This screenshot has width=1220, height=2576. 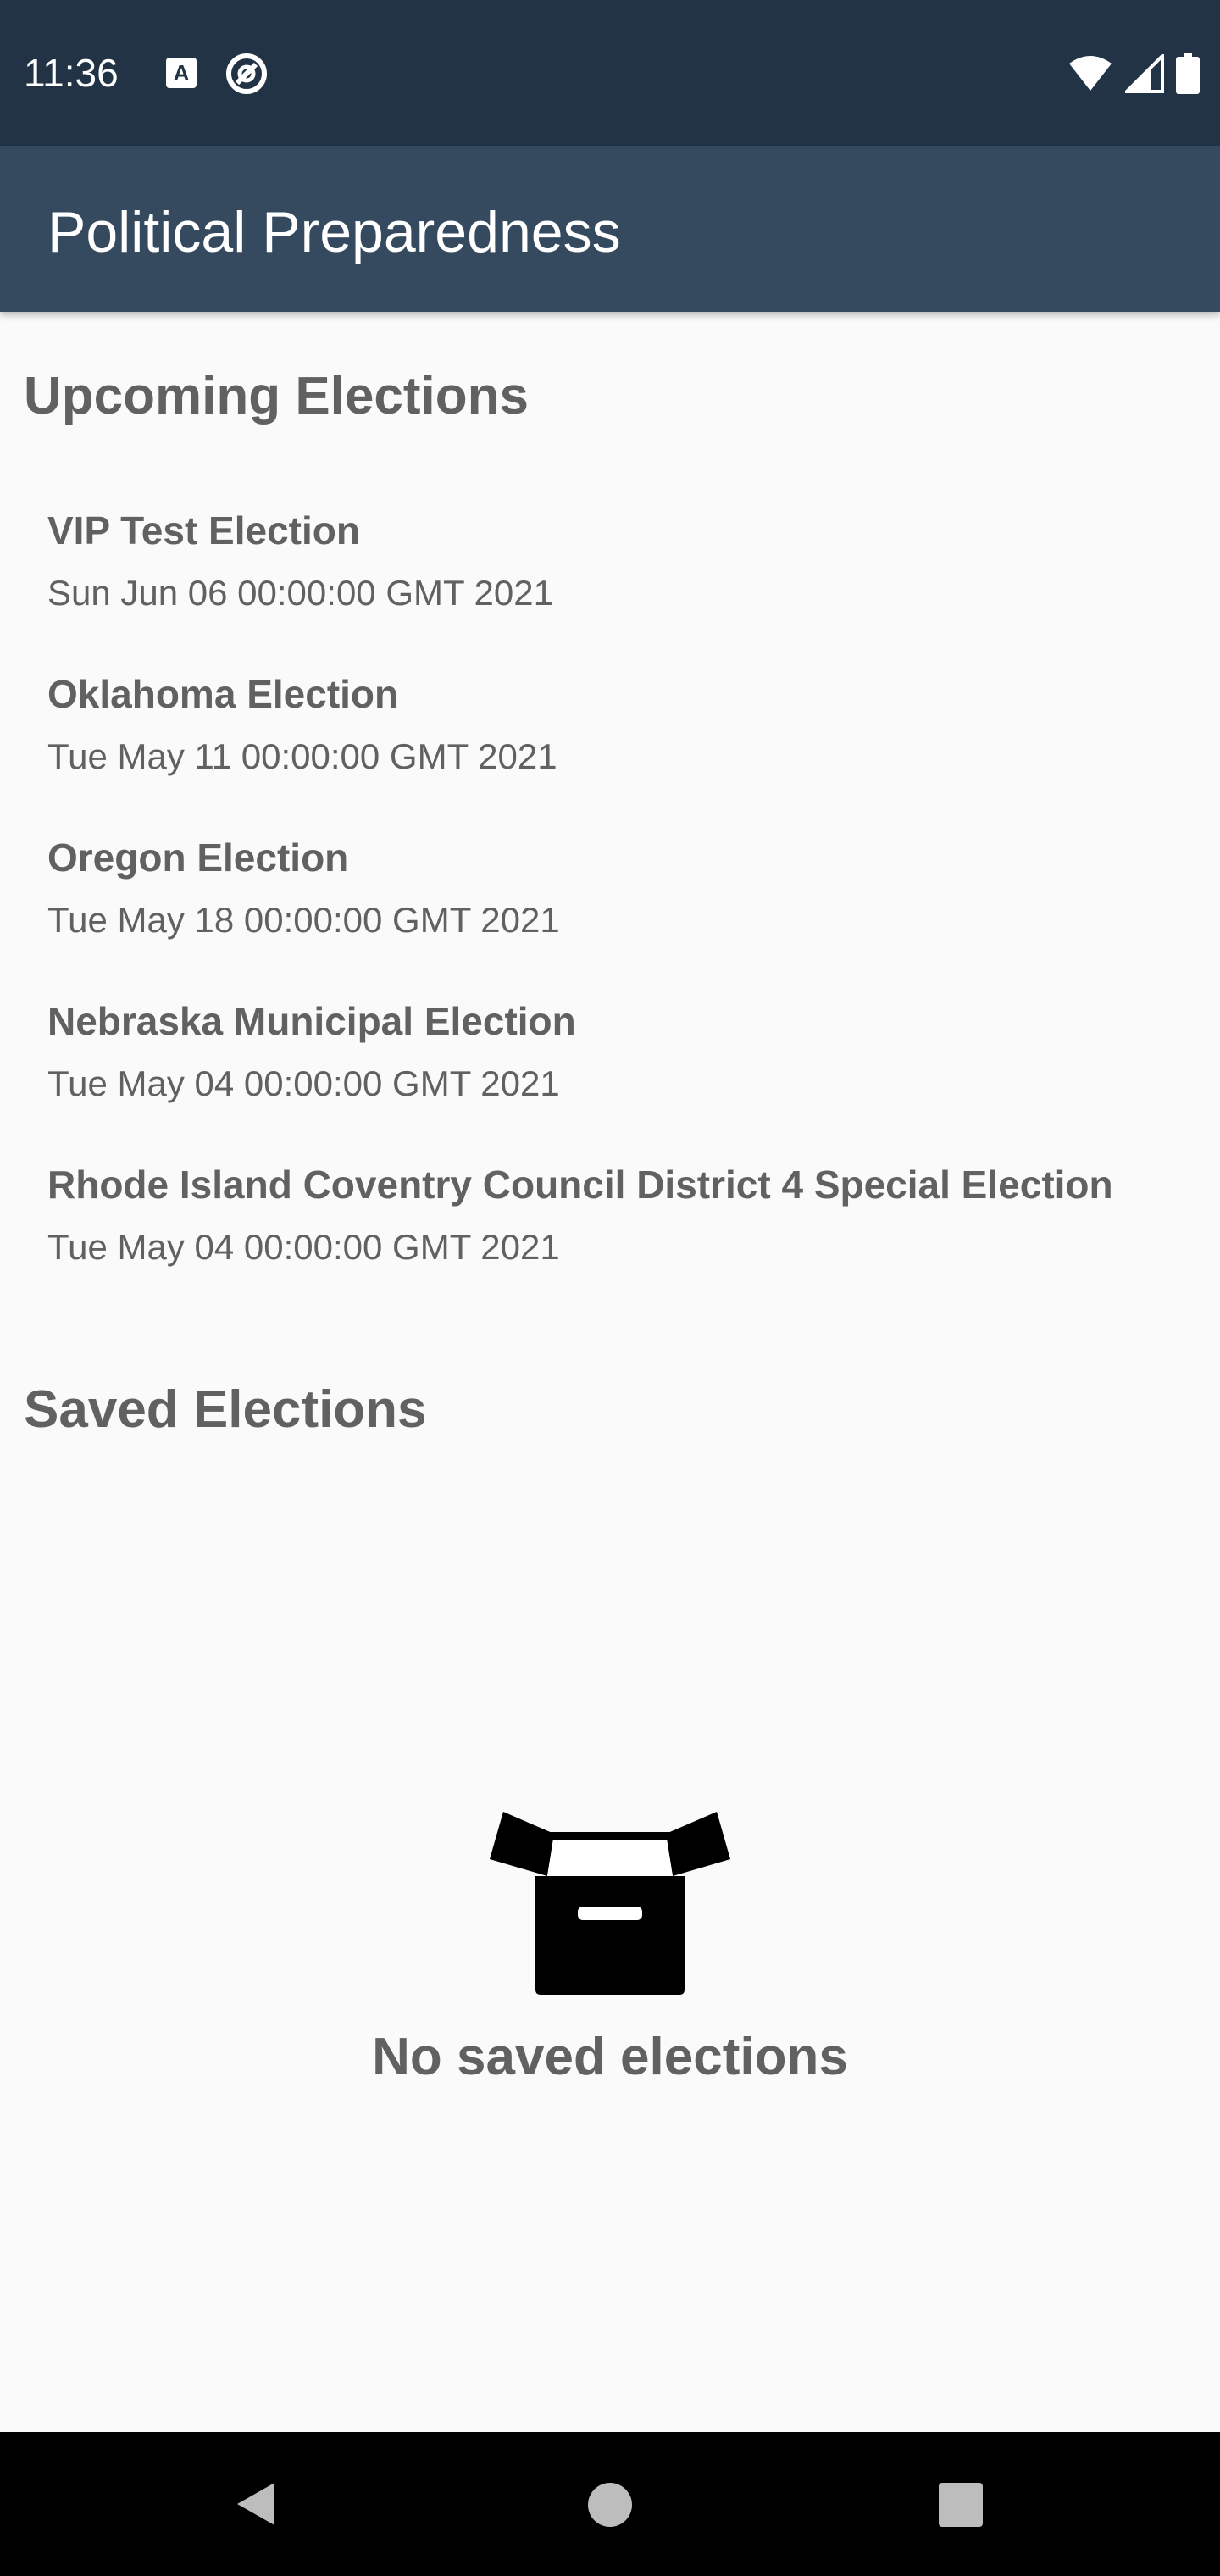 What do you see at coordinates (610, 2057) in the screenshot?
I see `empty-state-text: No saved elections` at bounding box center [610, 2057].